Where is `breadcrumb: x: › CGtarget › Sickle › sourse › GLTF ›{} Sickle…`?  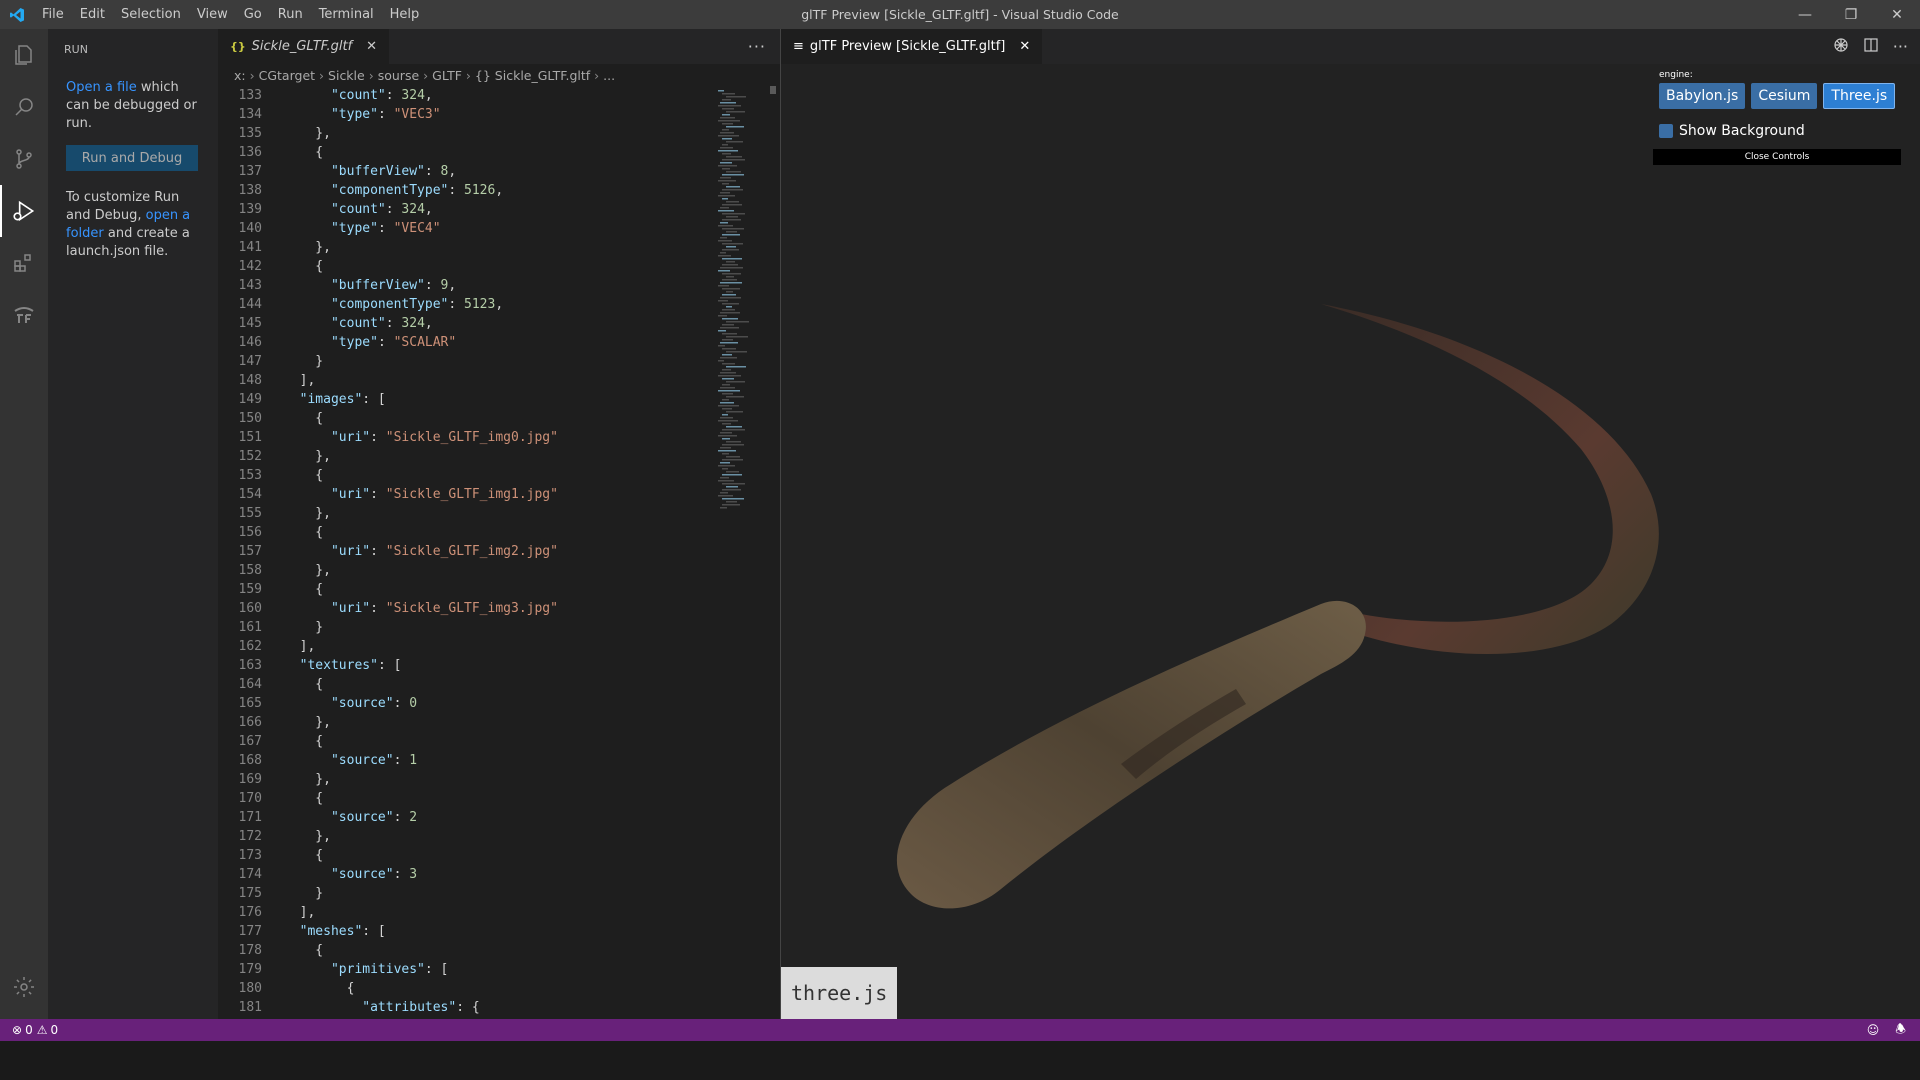 breadcrumb: x: › CGtarget › Sickle › sourse › GLTF ›{} Sickle… is located at coordinates (499, 75).